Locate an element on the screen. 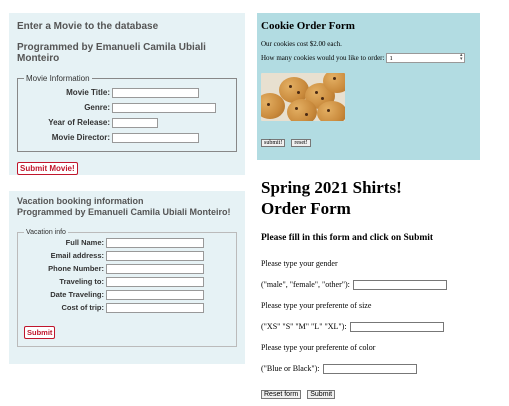 The height and width of the screenshot is (406, 509). color-row: ("Blue or Black"): is located at coordinates (381, 368).